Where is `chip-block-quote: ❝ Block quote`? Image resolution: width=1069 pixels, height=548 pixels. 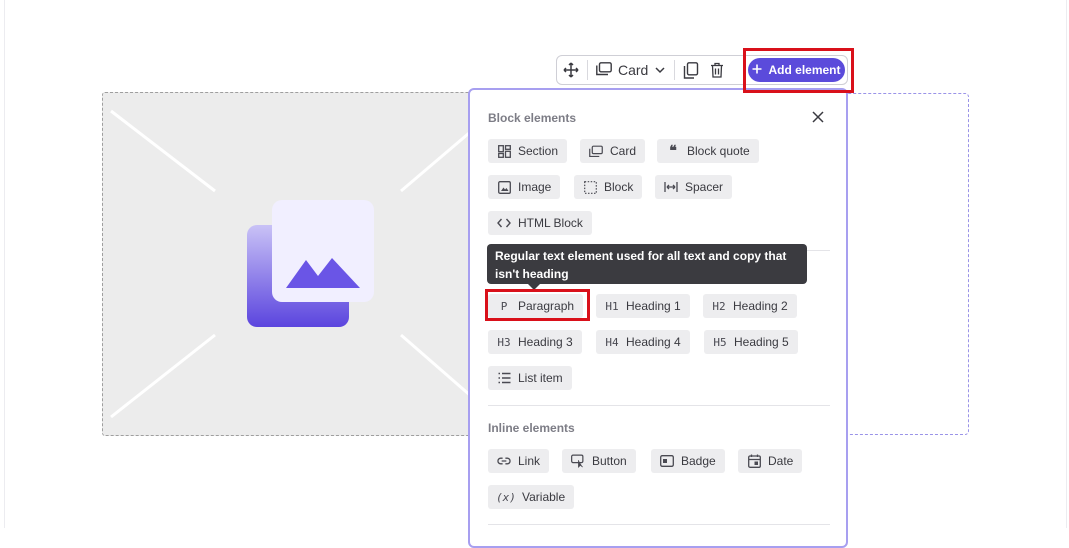 chip-block-quote: ❝ Block quote is located at coordinates (708, 151).